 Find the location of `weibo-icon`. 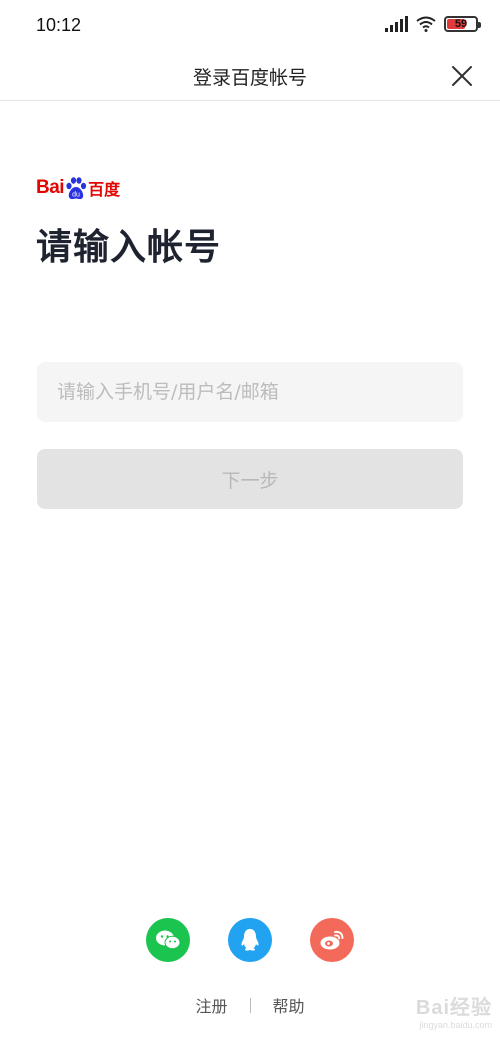

weibo-icon is located at coordinates (332, 940).